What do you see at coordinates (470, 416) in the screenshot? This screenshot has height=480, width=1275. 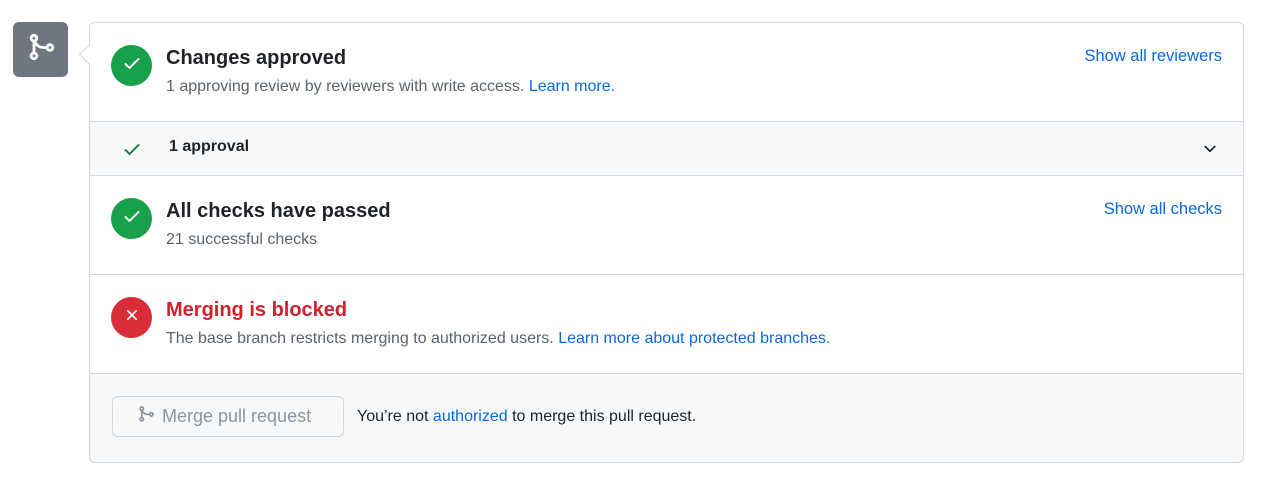 I see `authorized-link: authorized` at bounding box center [470, 416].